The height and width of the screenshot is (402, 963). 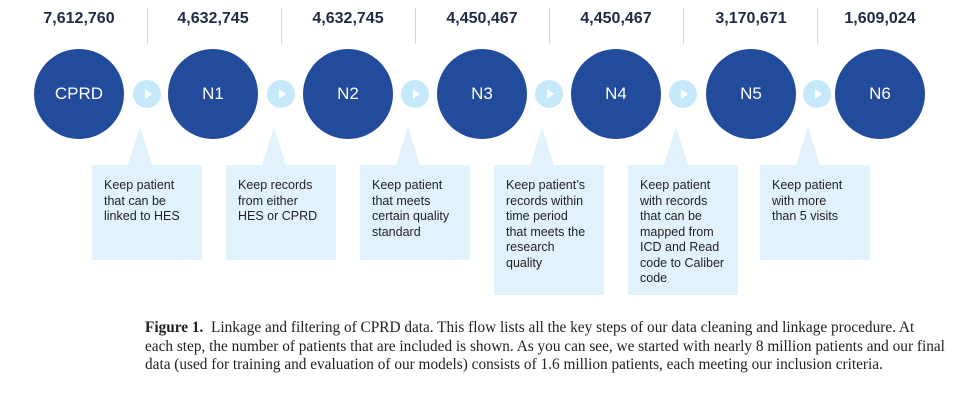 I want to click on node-n4: N4, so click(x=616, y=94).